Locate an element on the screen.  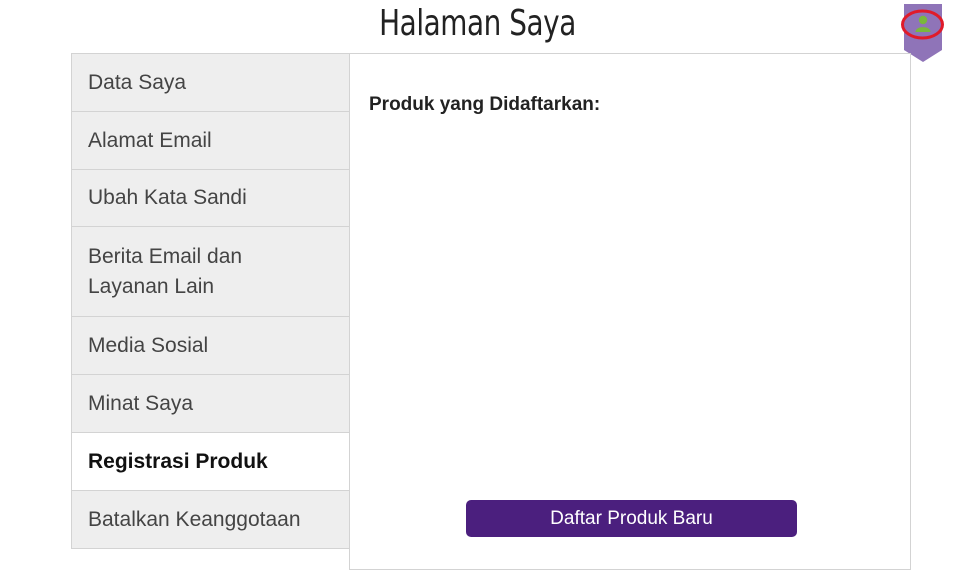
sidebar-item-label: Berita Email dan Layanan Lain is located at coordinates (165, 271).